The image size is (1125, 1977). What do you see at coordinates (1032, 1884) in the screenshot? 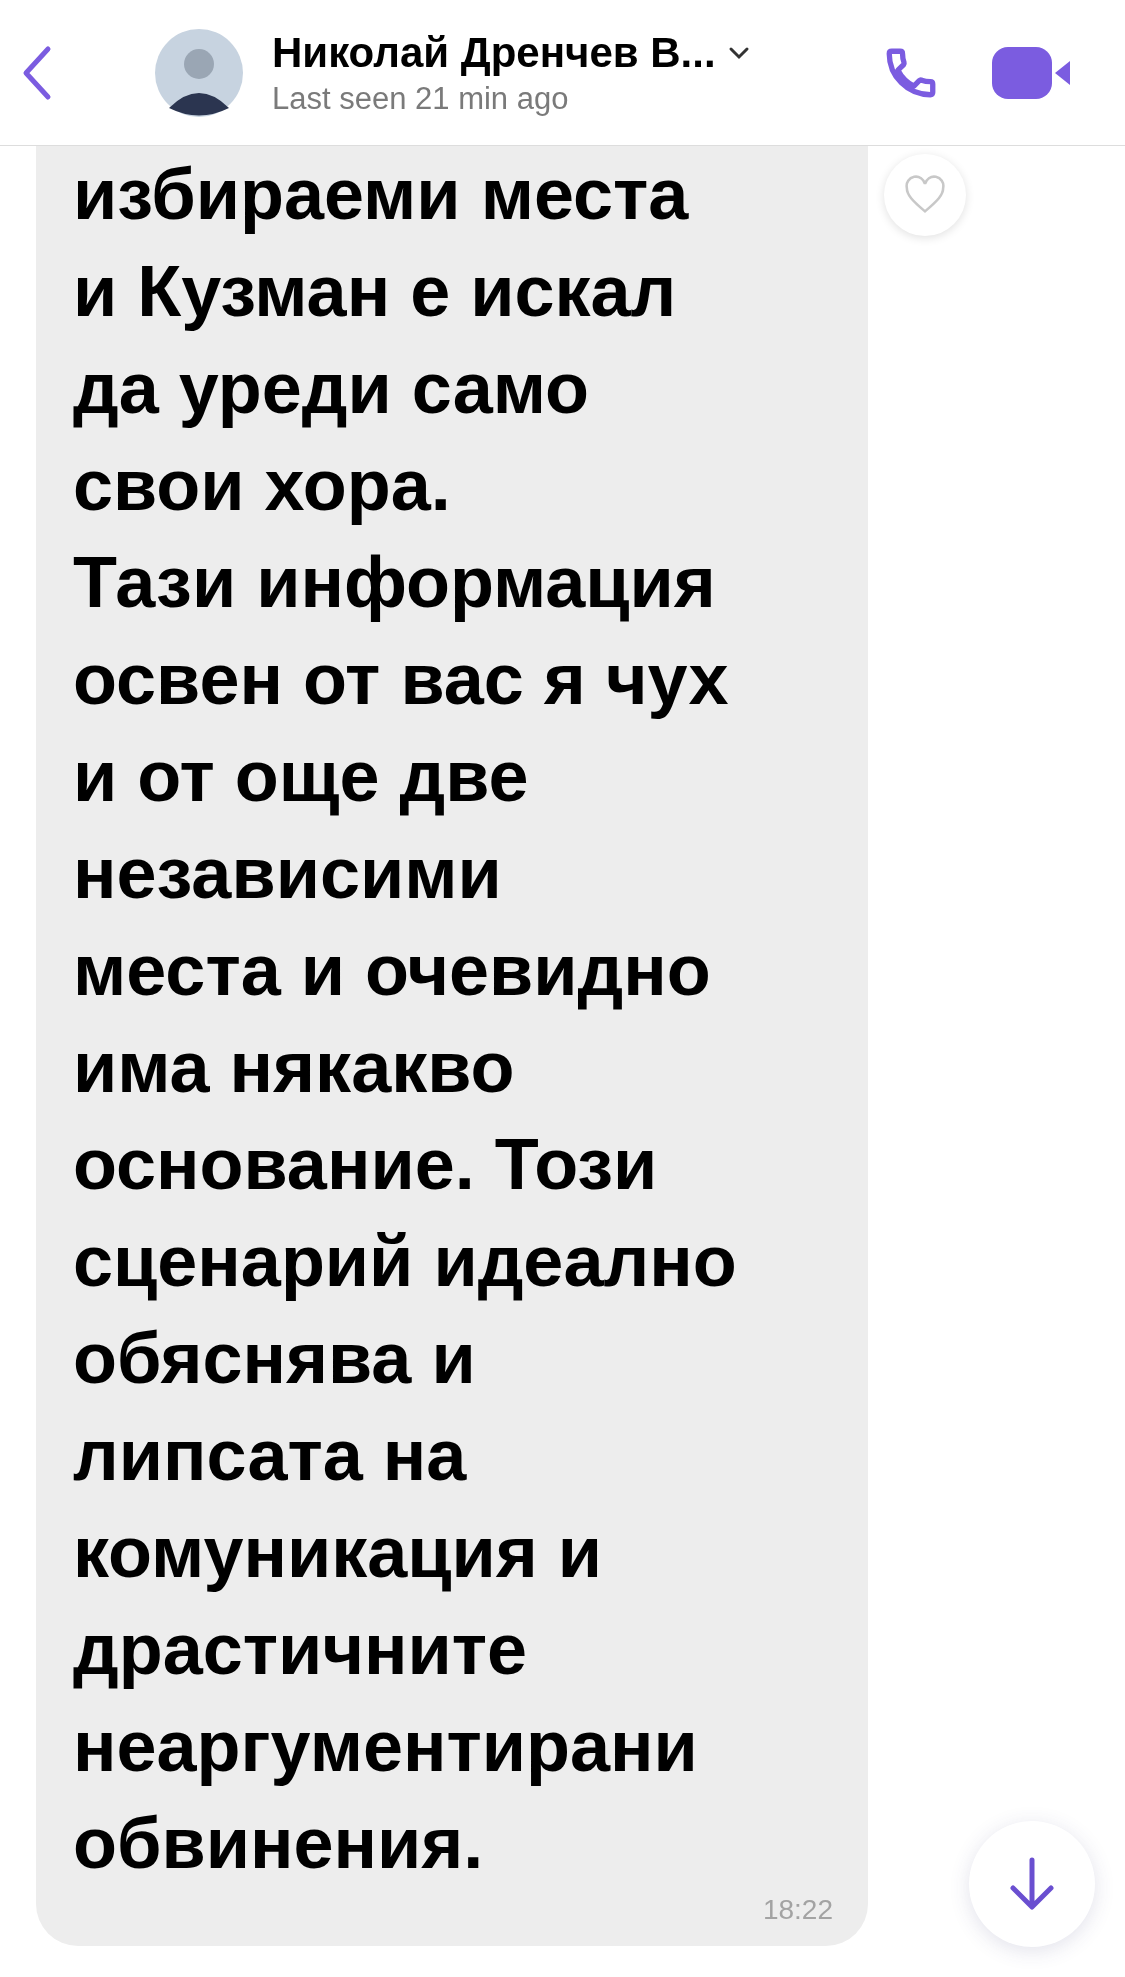
I see `arrow-down-icon` at bounding box center [1032, 1884].